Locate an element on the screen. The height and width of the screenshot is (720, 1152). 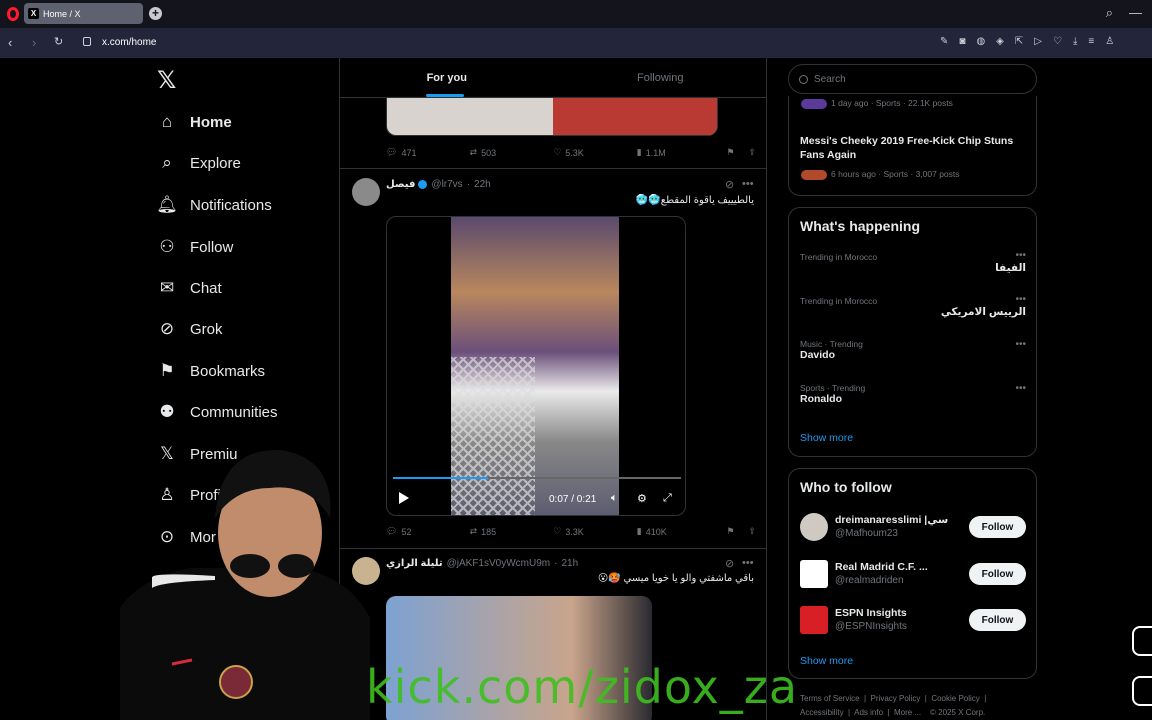
account-name: ESPN Insights is located at coordinates (871, 613).